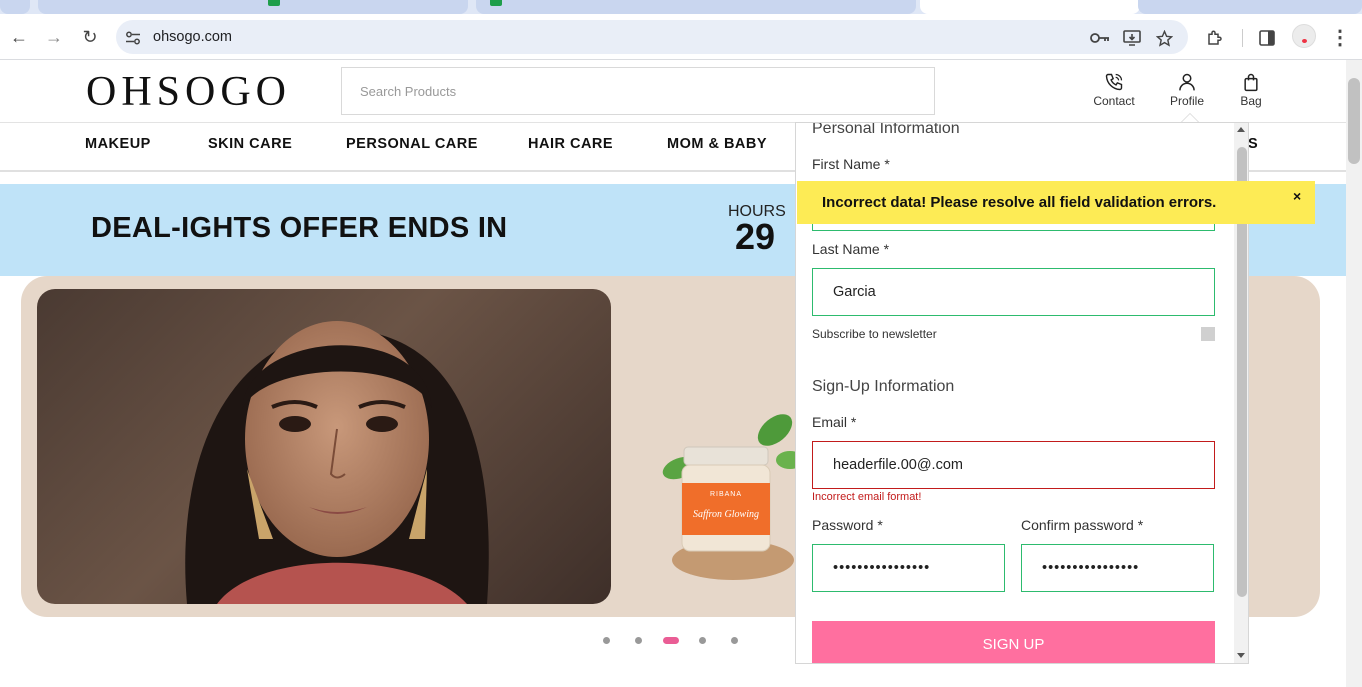 The image size is (1362, 687). Describe the element at coordinates (671, 640) in the screenshot. I see `carousel-dot-active` at that location.